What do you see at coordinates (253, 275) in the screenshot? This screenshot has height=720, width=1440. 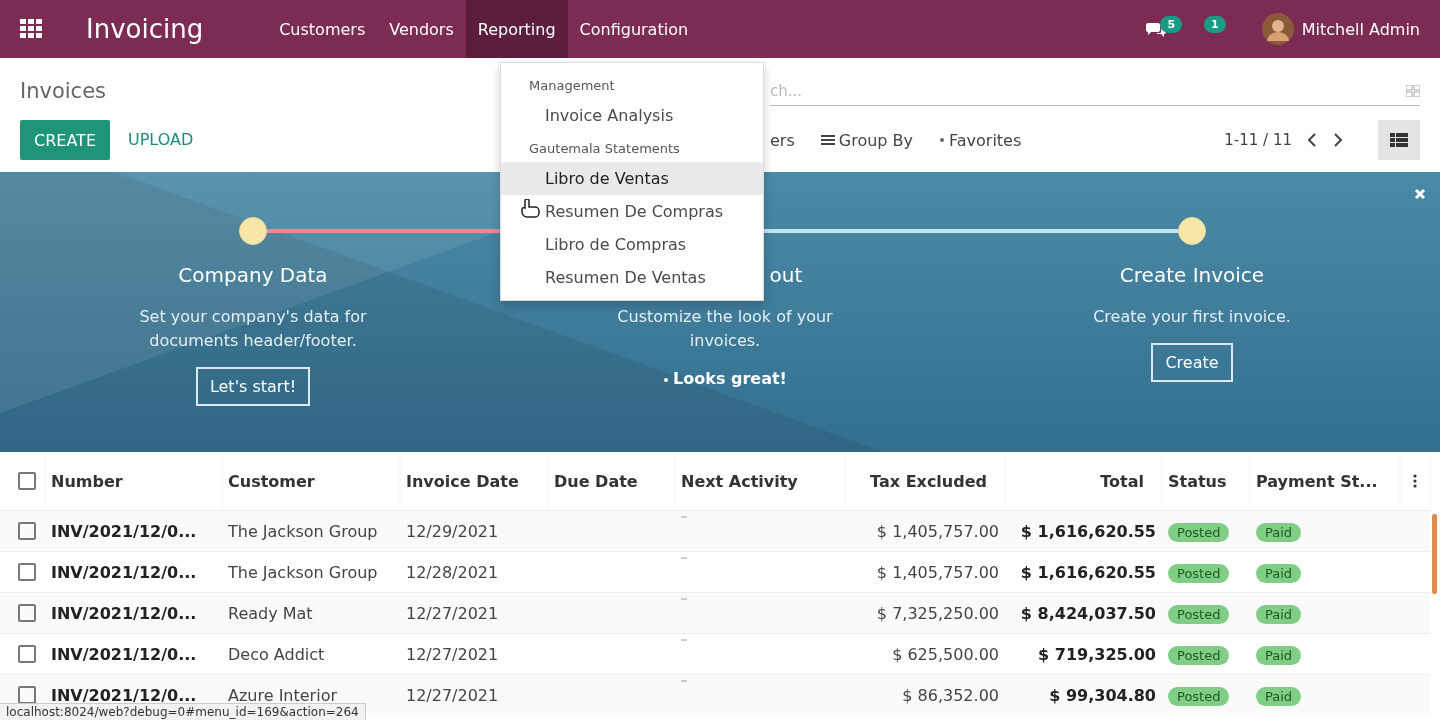 I see `step-title: Company Data` at bounding box center [253, 275].